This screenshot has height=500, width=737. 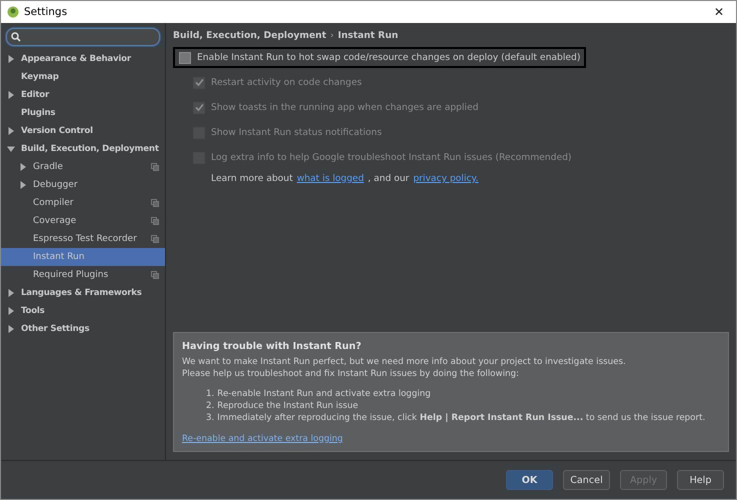 What do you see at coordinates (249, 35) in the screenshot?
I see `breadcrumb: Build, Execution, Deployment` at bounding box center [249, 35].